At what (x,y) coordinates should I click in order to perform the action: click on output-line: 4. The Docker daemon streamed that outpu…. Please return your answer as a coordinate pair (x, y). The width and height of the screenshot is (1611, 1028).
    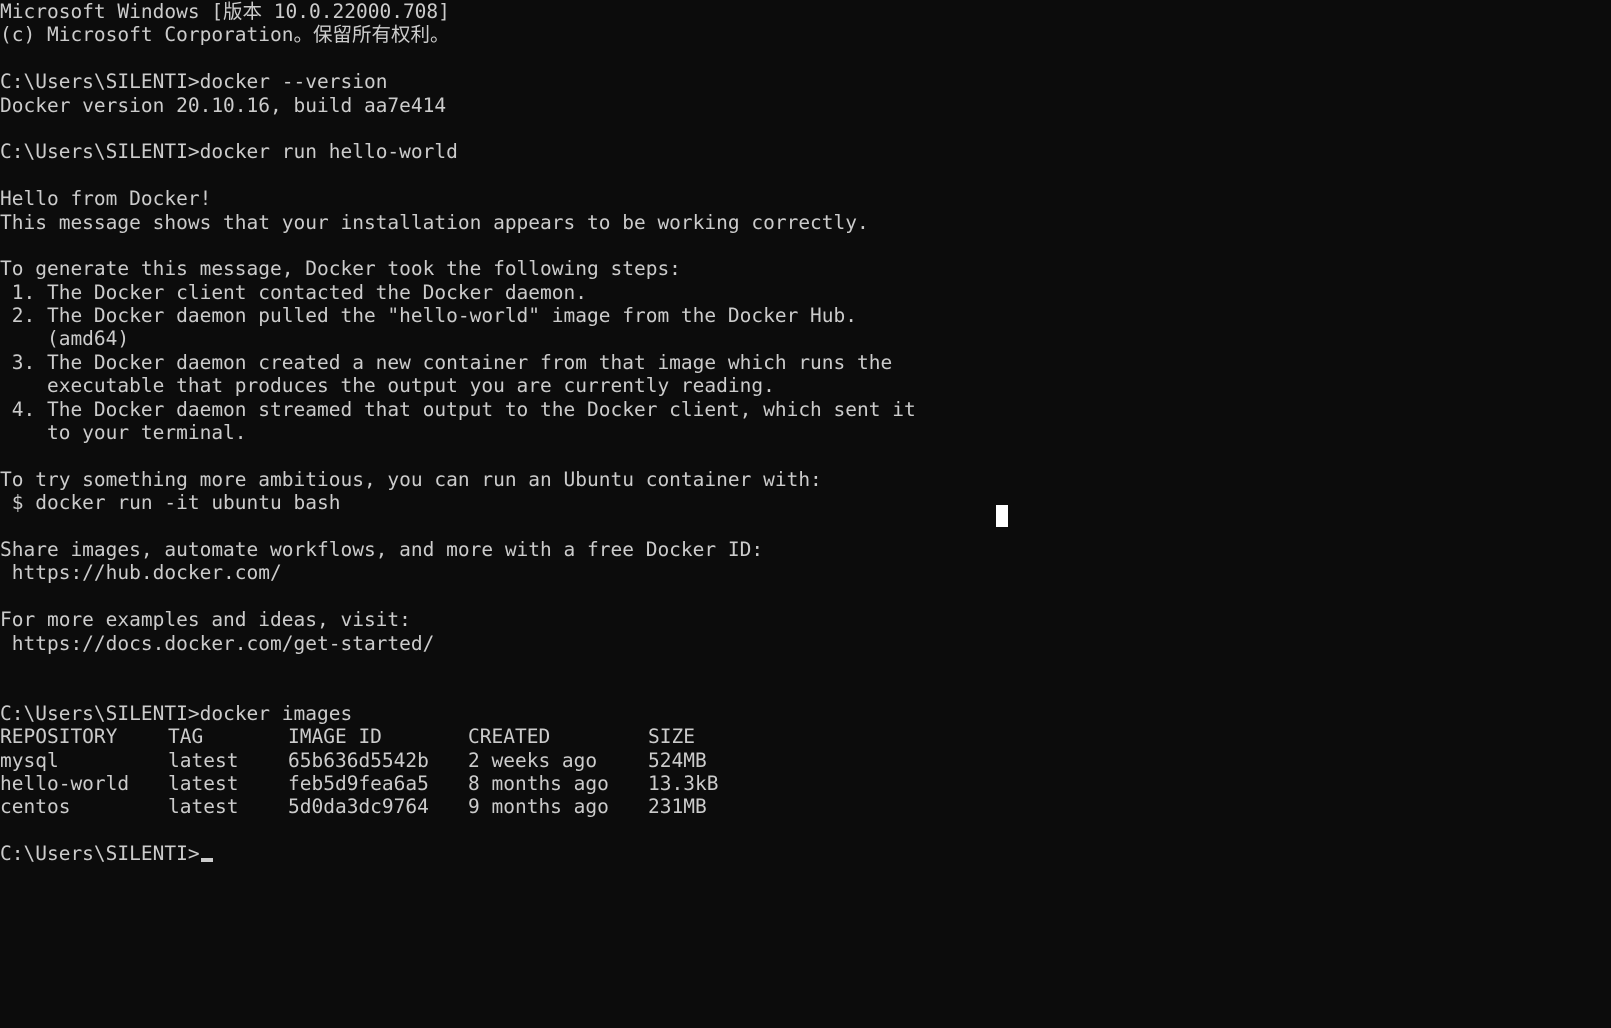
    Looking at the image, I should click on (458, 409).